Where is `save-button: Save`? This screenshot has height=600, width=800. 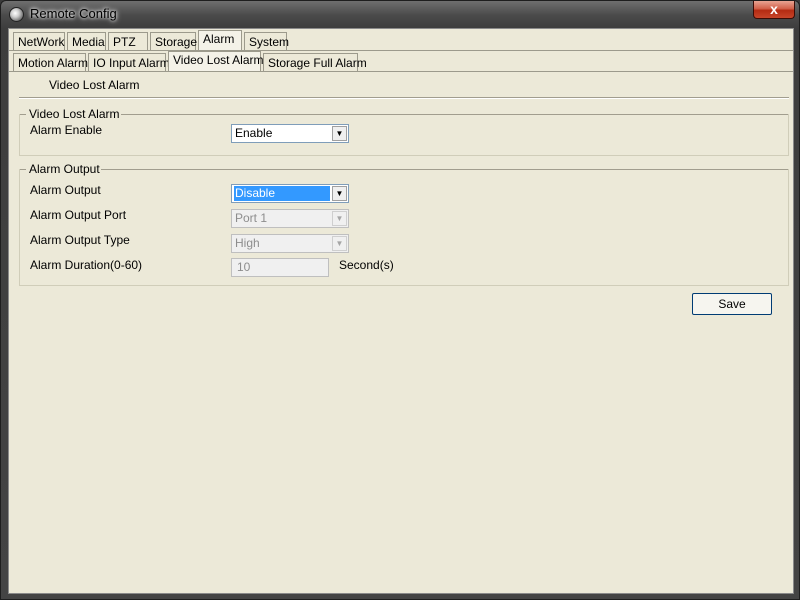
save-button: Save is located at coordinates (732, 304).